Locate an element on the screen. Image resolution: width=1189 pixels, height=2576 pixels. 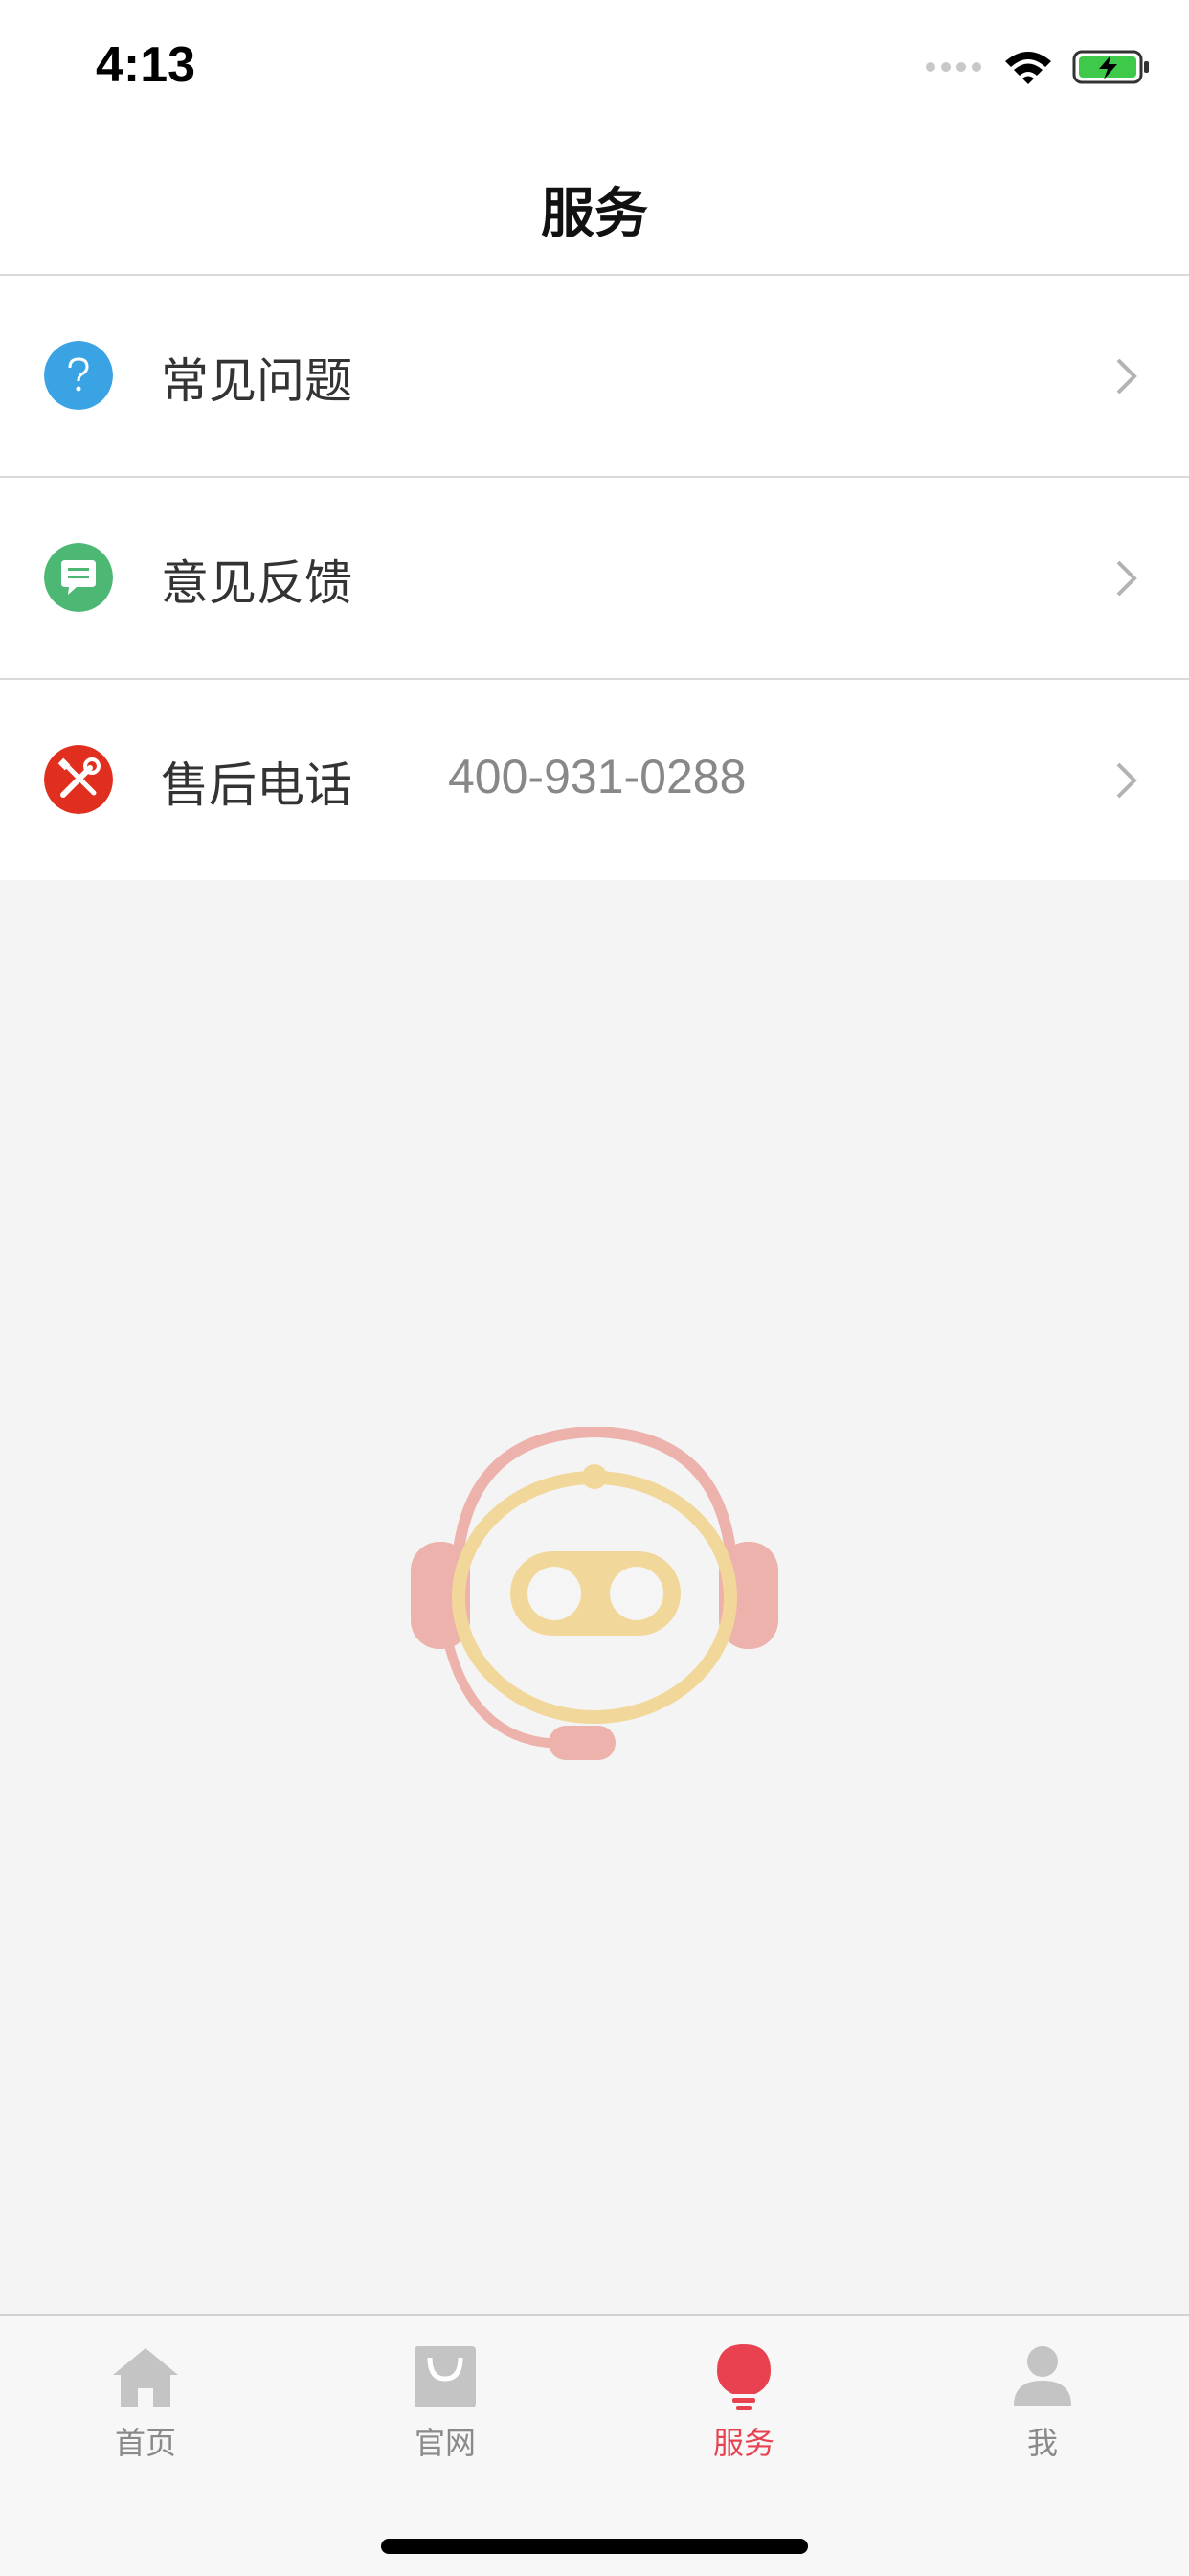
list-item-label: 常见问题 is located at coordinates (256, 381).